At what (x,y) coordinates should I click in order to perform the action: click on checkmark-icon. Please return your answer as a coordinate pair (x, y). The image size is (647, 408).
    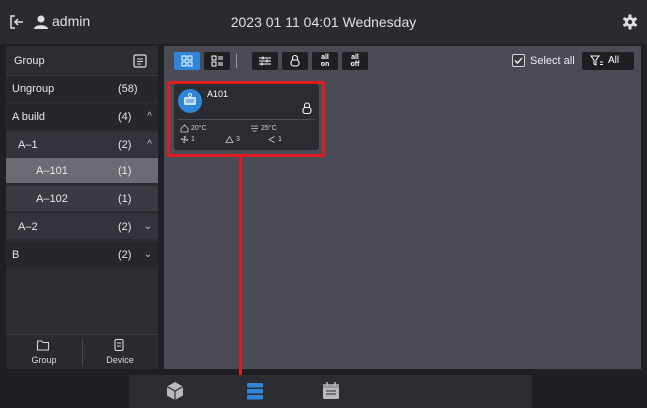
    Looking at the image, I should click on (518, 60).